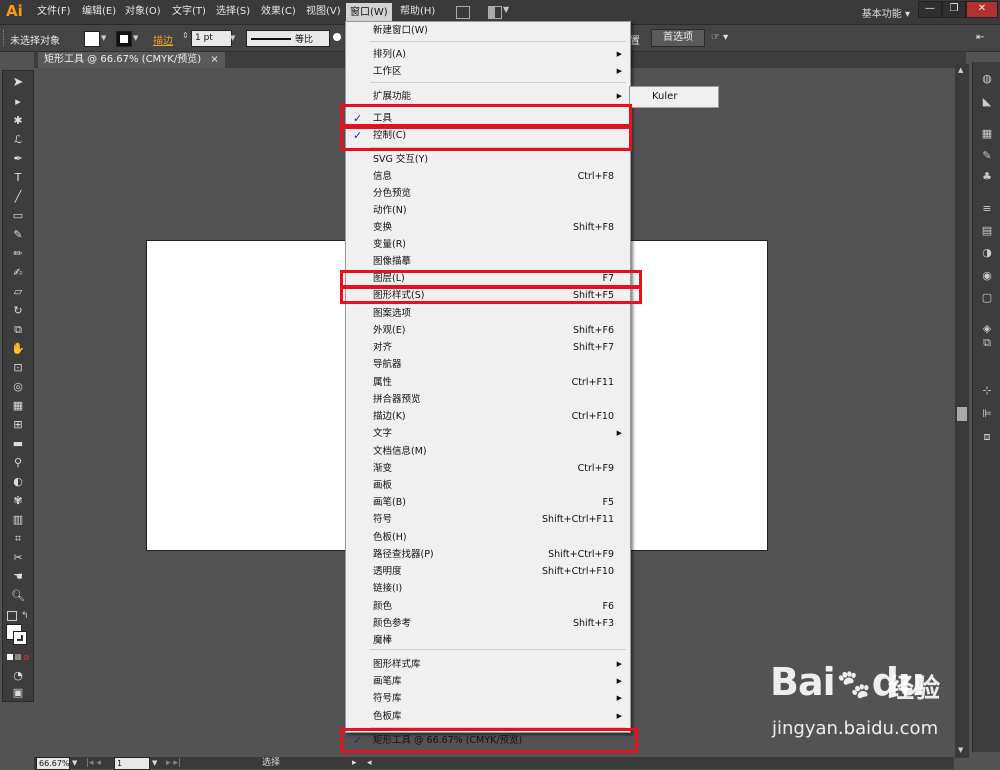 The image size is (1000, 770). Describe the element at coordinates (930, 9) in the screenshot. I see `minimize-button: —` at that location.